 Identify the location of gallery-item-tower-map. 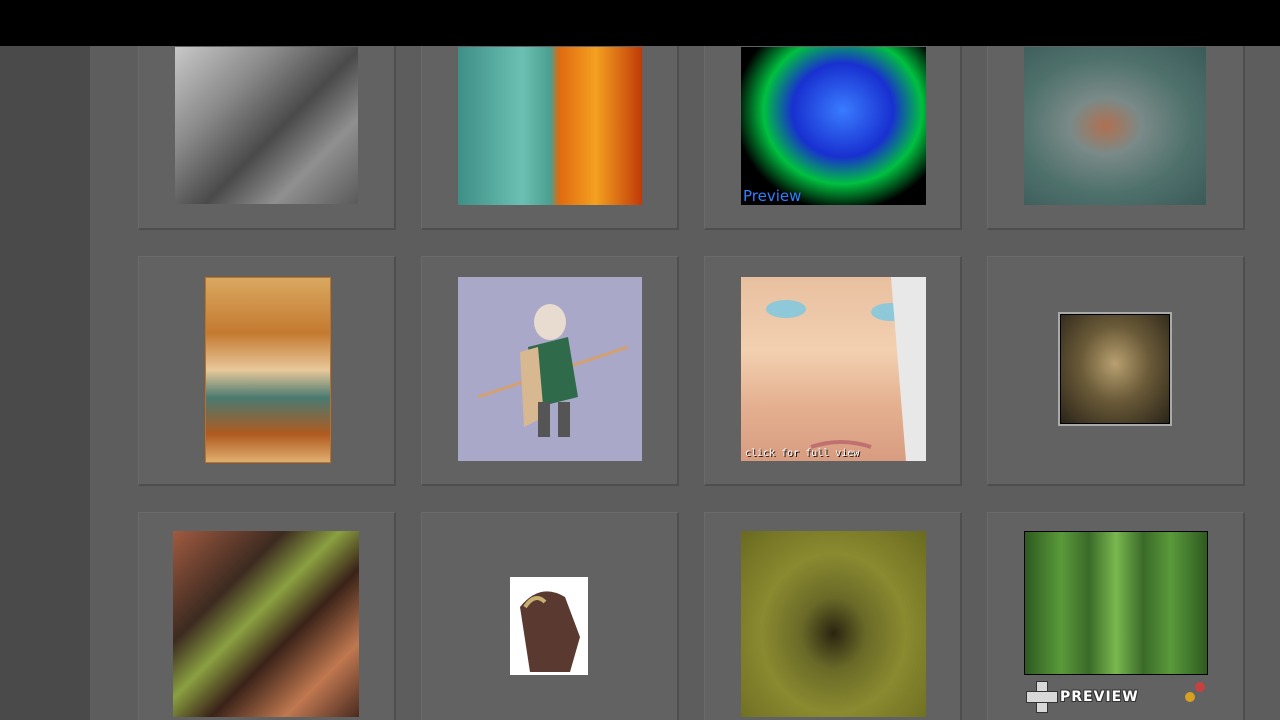
(267, 371).